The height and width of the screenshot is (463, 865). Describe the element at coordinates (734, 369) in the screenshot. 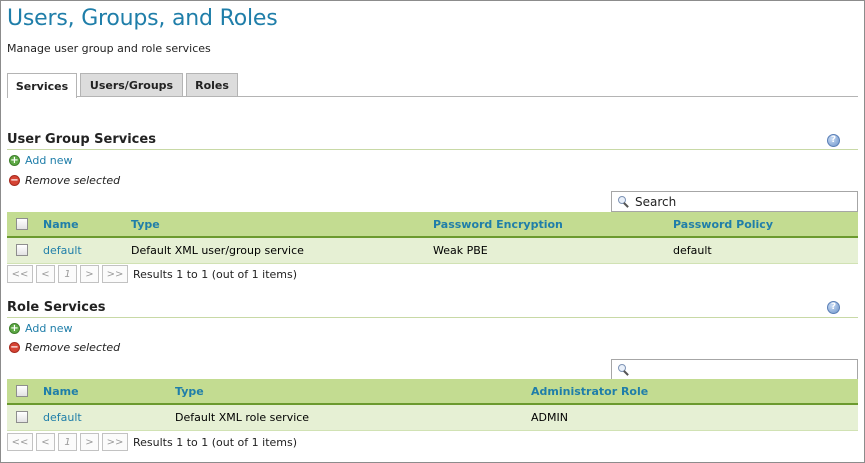

I see `role-search-input` at that location.